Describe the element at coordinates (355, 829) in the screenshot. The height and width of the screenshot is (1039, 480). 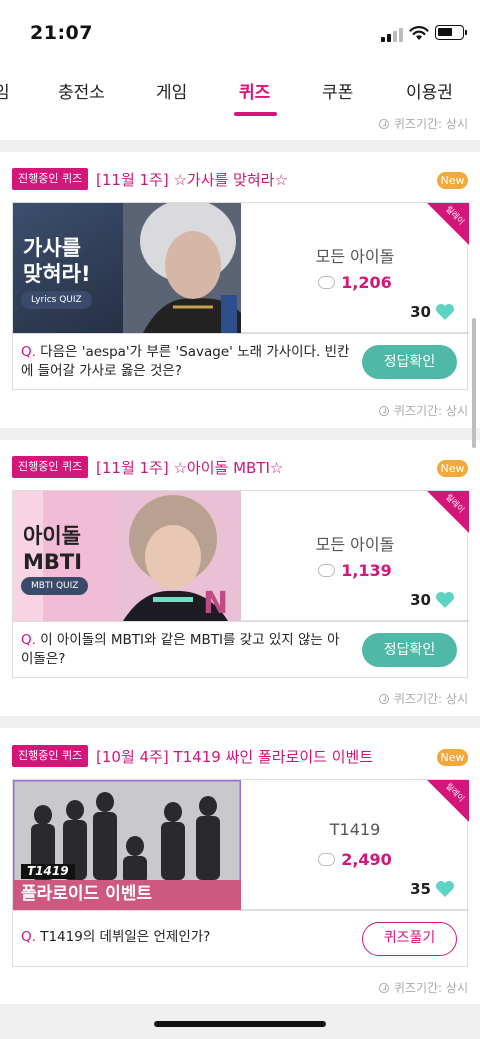
I see `quiz-target-group: T1419` at that location.